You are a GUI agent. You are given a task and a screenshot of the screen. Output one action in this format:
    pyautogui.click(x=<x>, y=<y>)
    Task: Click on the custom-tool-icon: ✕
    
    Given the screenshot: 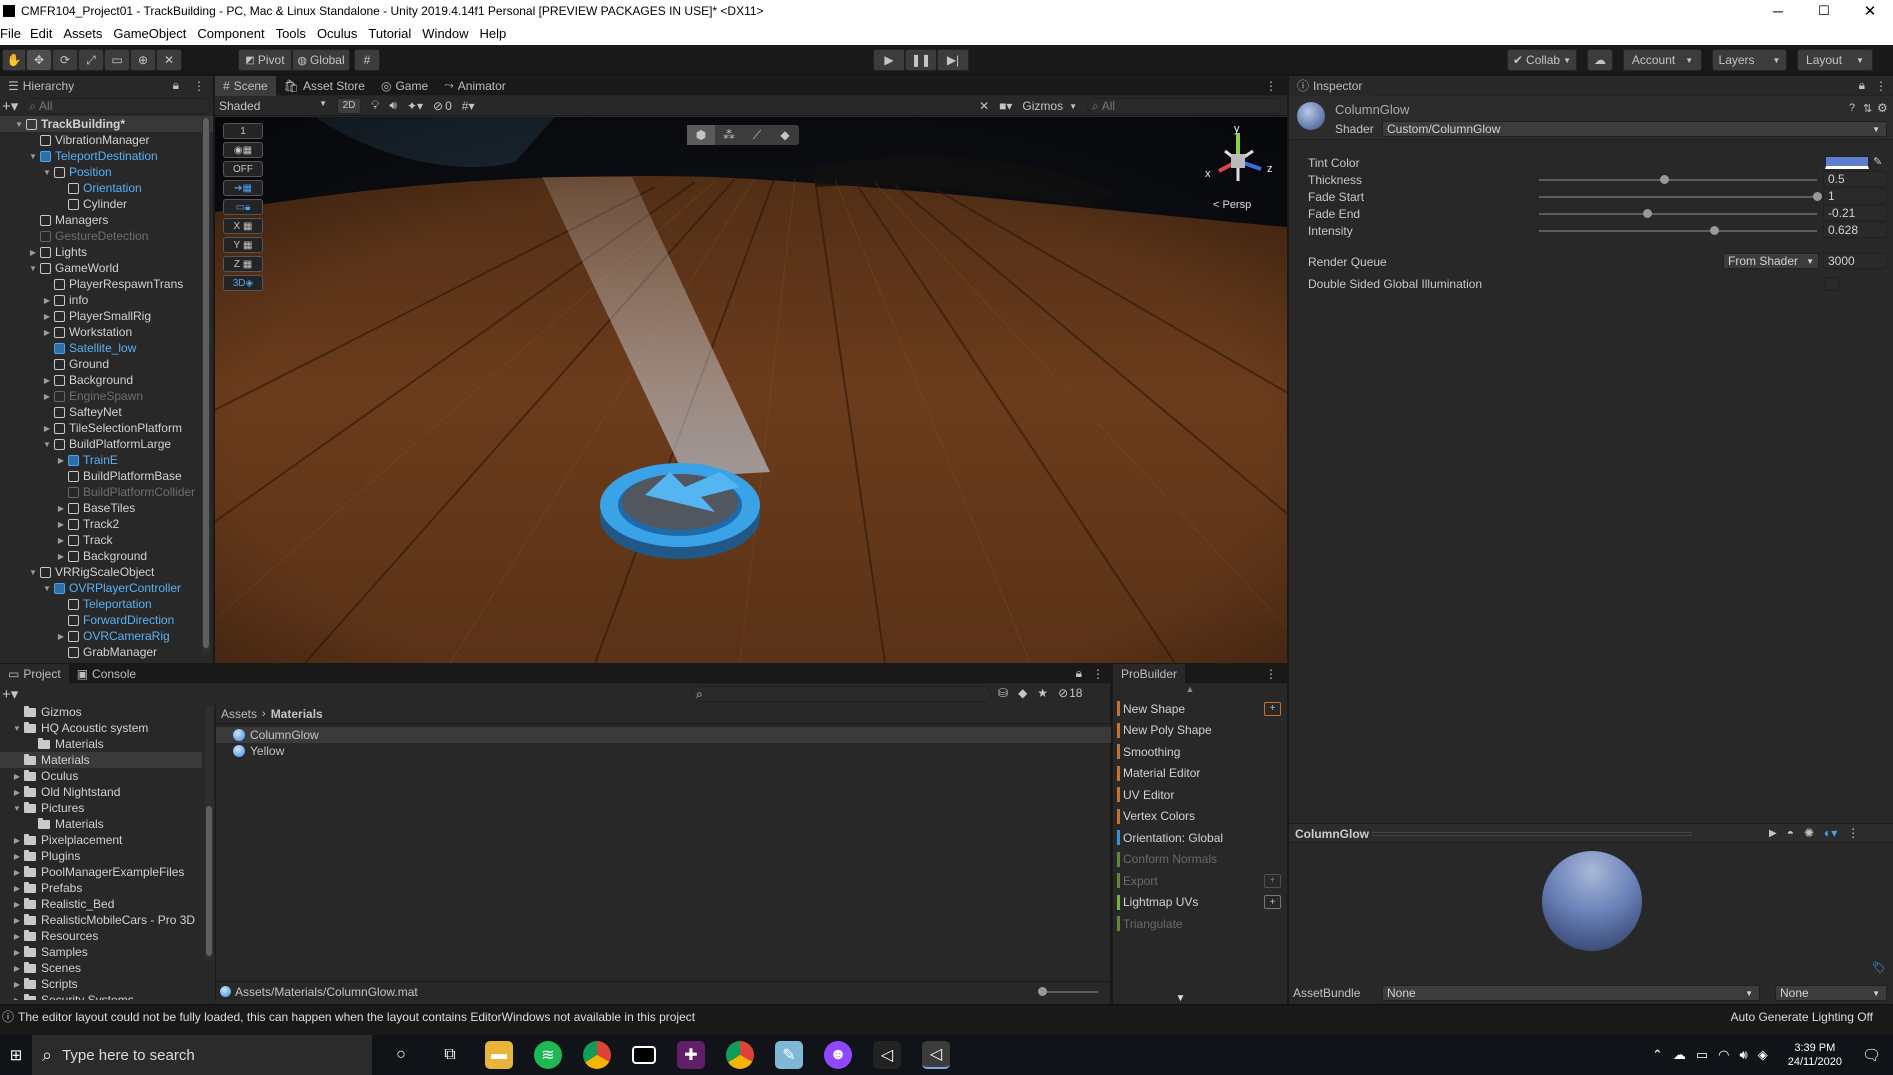 What is the action you would take?
    pyautogui.click(x=169, y=60)
    